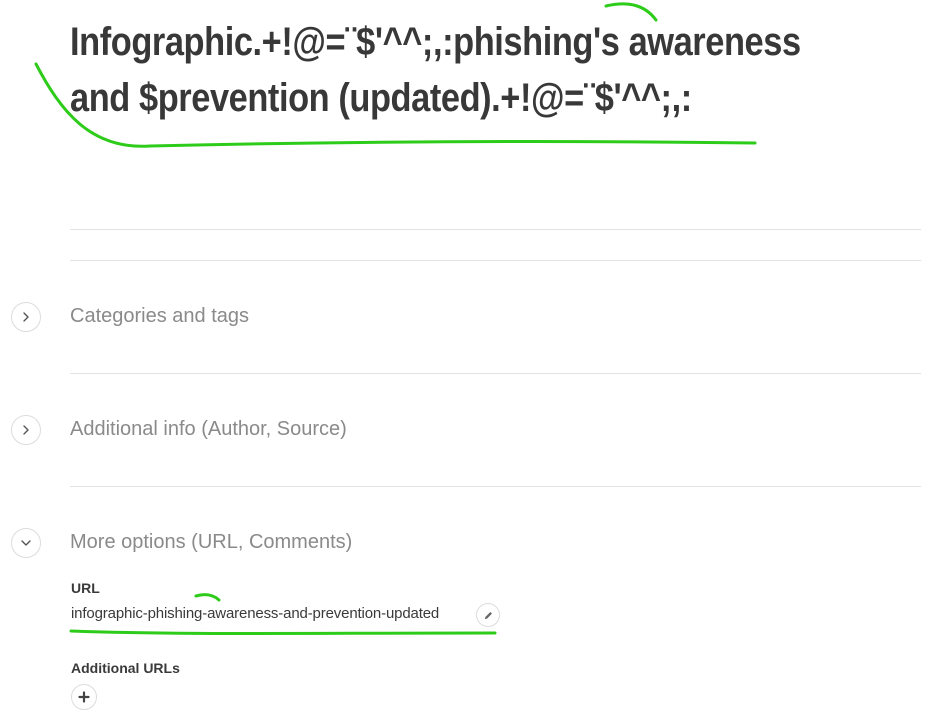  I want to click on chevron-down-icon, so click(26, 543).